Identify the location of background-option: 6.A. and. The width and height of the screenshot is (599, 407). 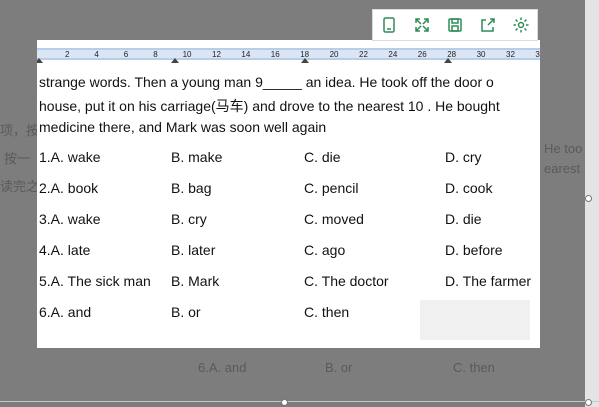
(222, 367).